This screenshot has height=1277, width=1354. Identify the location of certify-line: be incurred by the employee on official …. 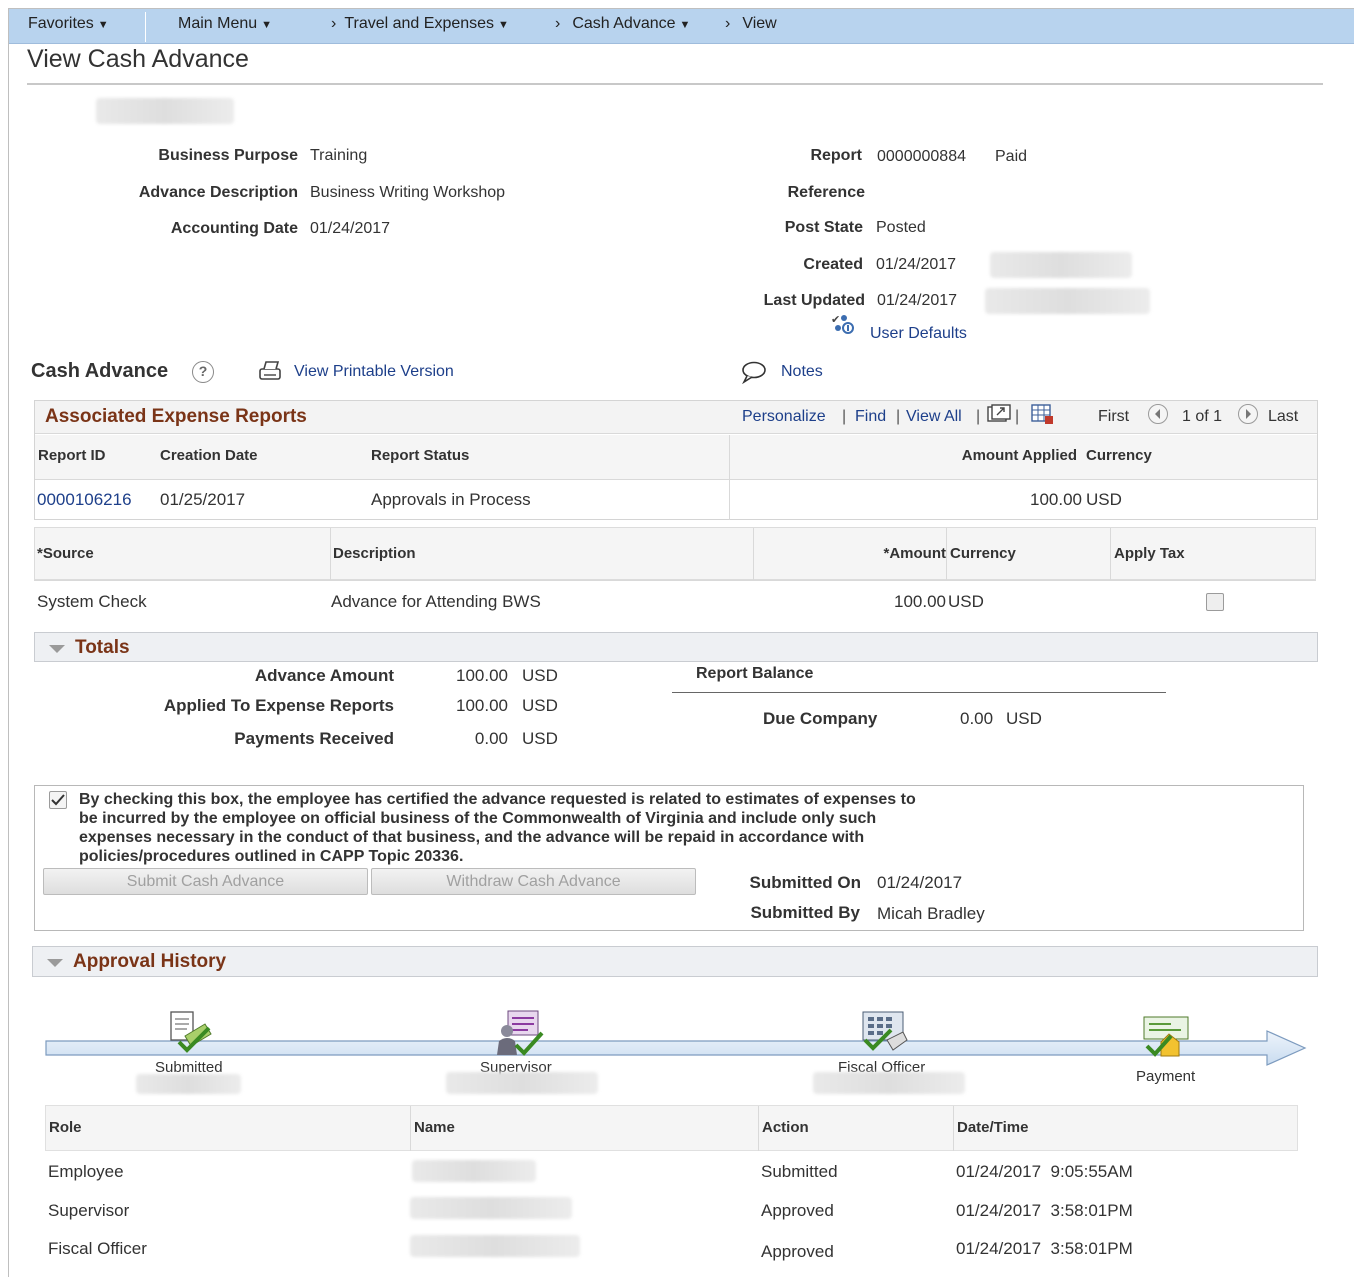
(478, 818).